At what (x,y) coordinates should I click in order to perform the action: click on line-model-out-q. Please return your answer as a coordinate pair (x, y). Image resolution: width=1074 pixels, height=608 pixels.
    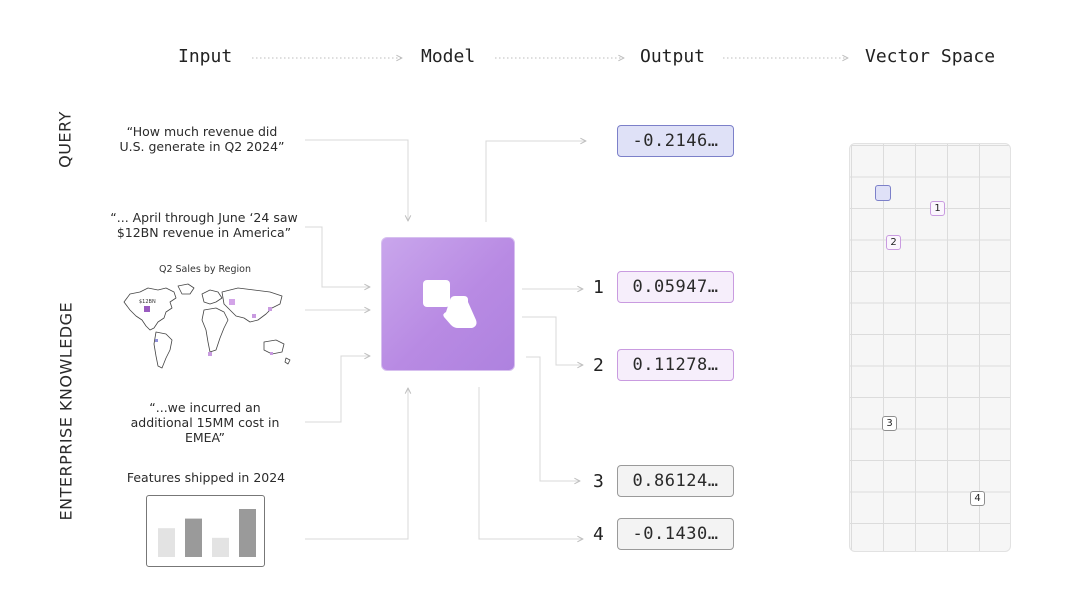
    Looking at the image, I should click on (535, 181).